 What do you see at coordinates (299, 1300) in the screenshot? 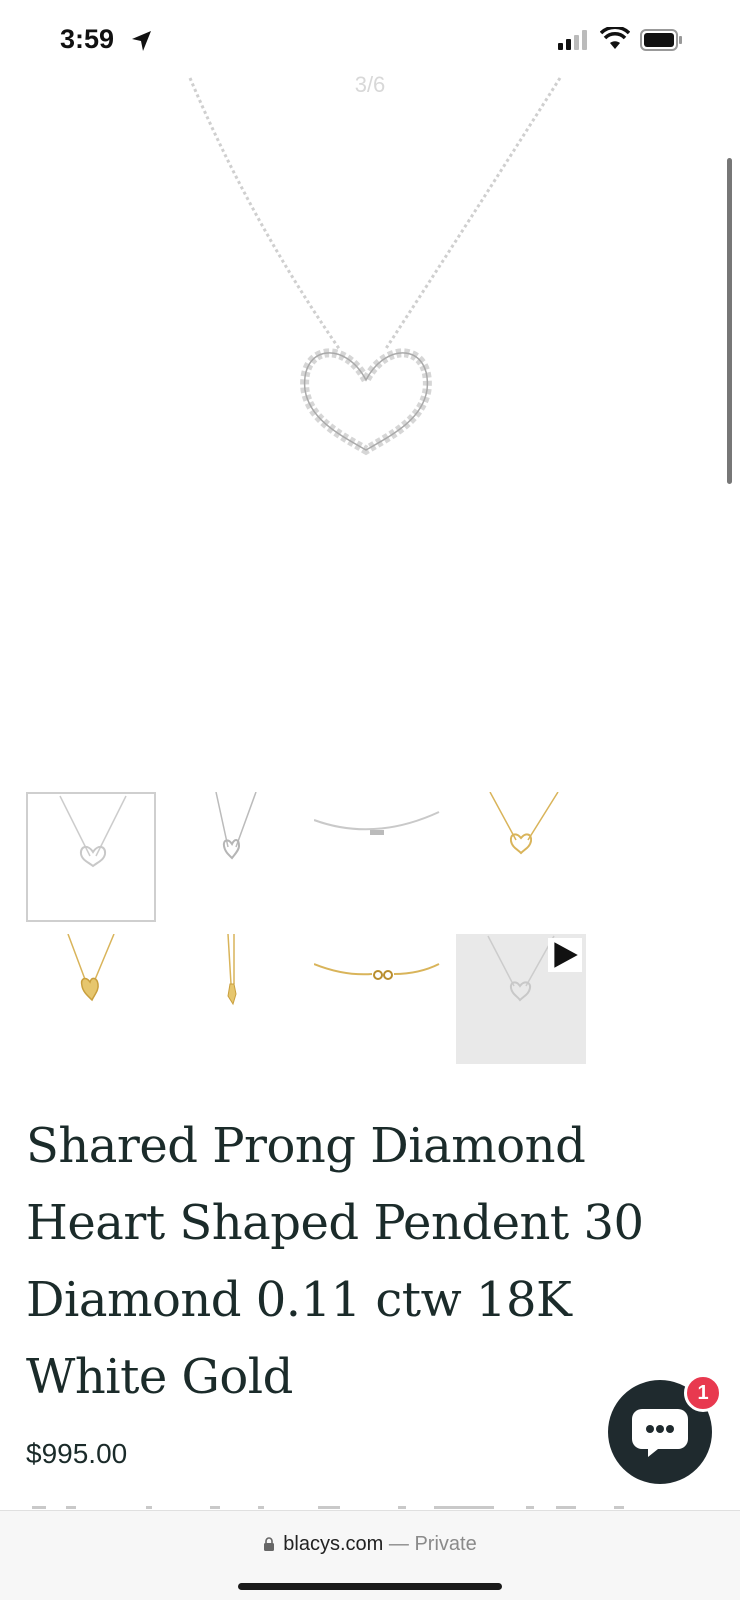
I see `product-title-line: Diamond 0.11 ctw 18K` at bounding box center [299, 1300].